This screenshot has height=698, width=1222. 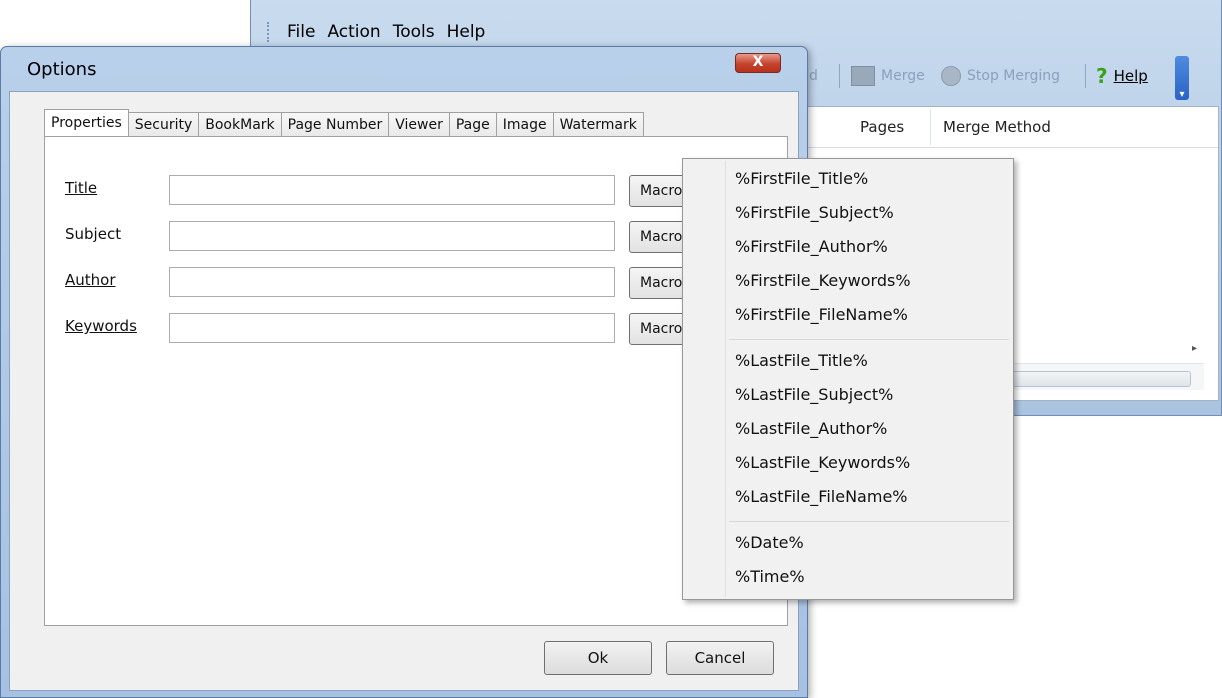 What do you see at coordinates (86, 123) in the screenshot?
I see `tab-properties: Properties` at bounding box center [86, 123].